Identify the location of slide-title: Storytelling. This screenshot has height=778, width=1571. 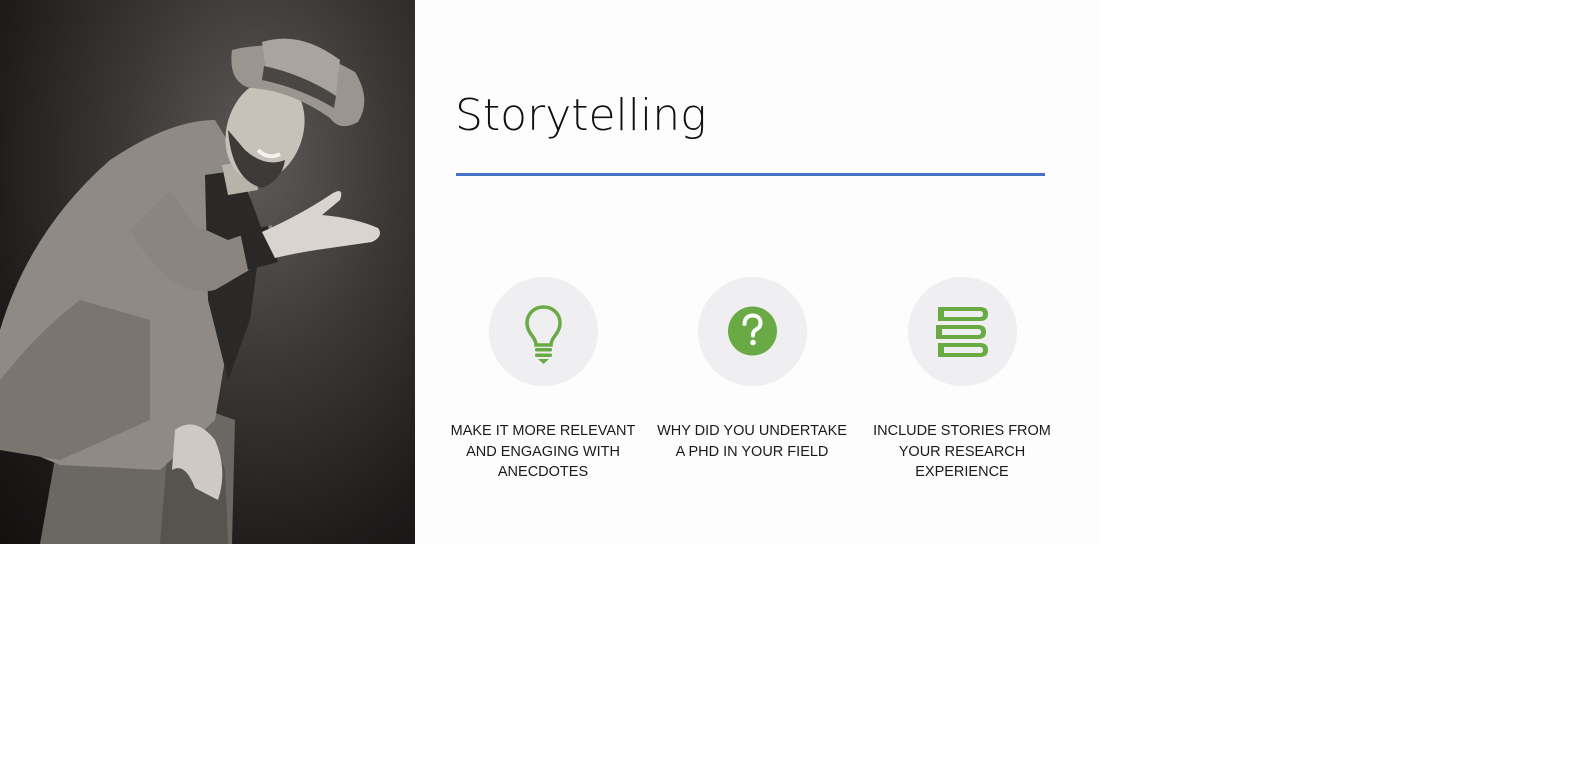
(581, 115).